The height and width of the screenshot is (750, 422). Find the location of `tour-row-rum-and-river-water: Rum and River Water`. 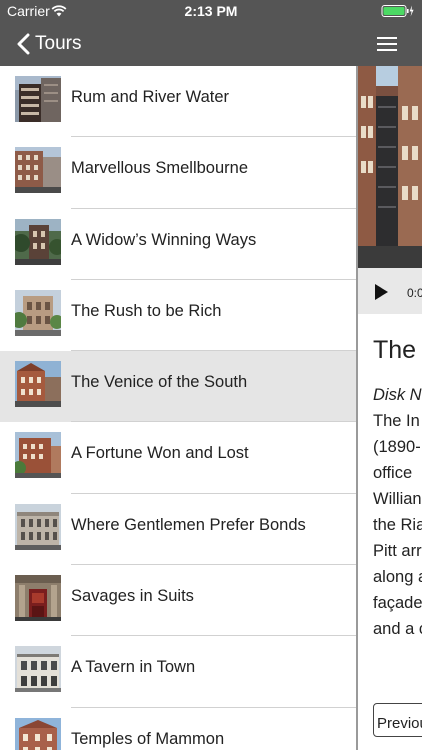

tour-row-rum-and-river-water: Rum and River Water is located at coordinates (178, 102).